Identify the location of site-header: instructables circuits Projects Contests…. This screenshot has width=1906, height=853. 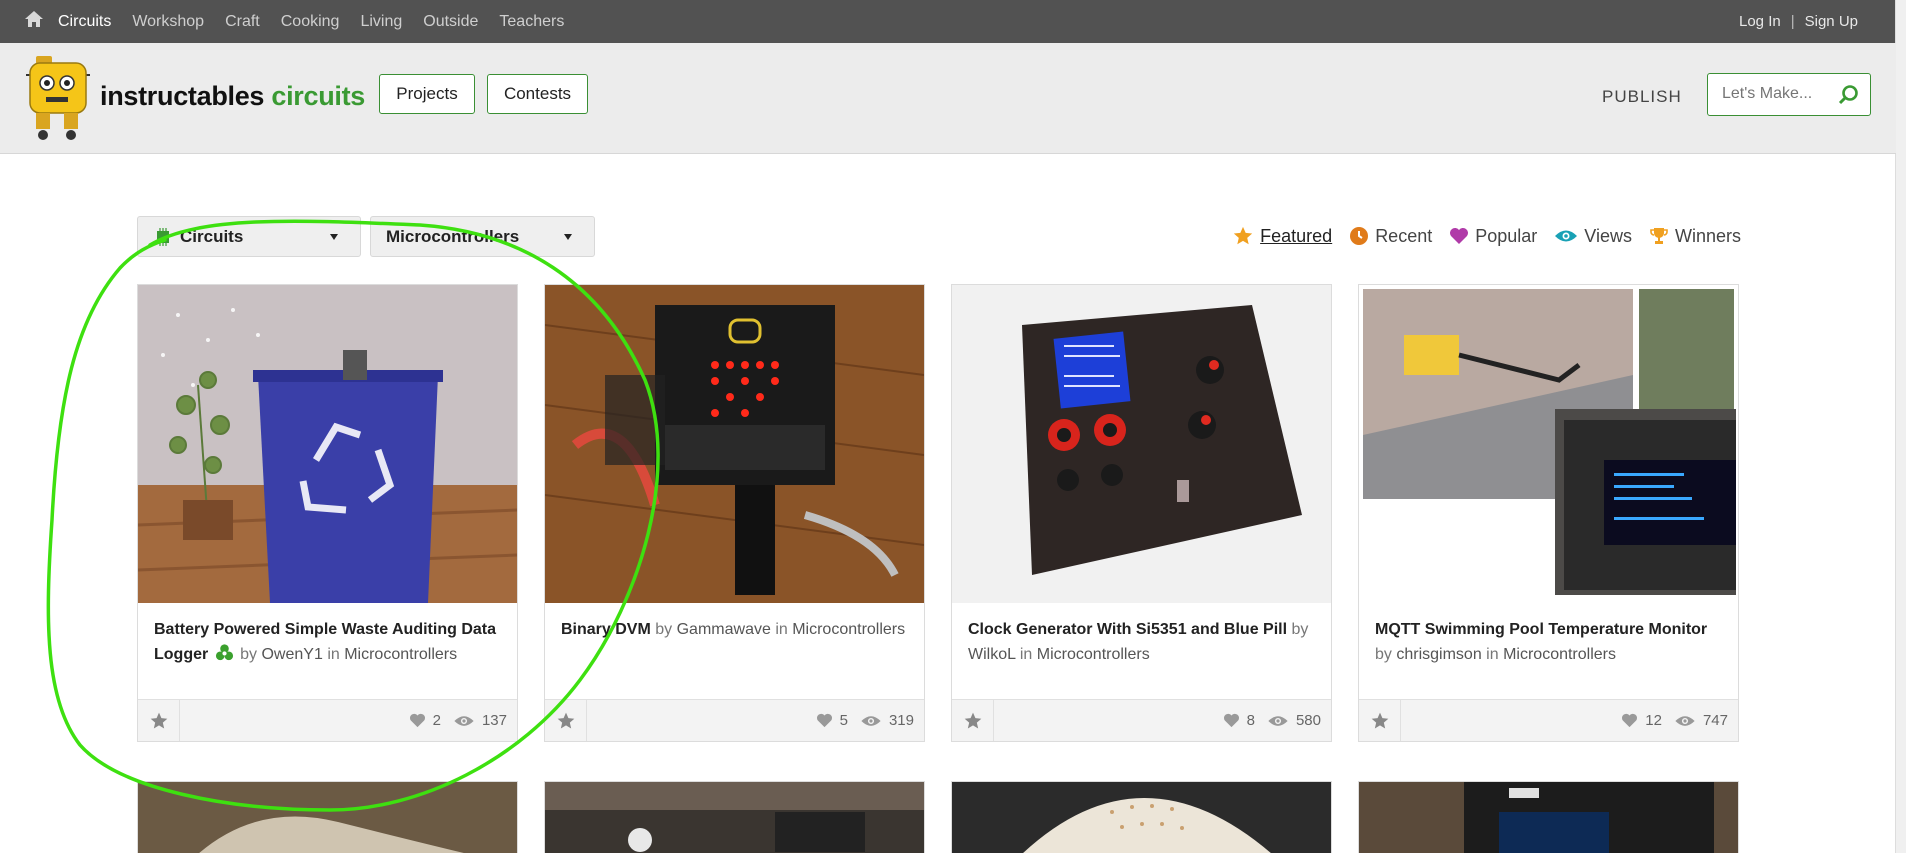
(948, 98).